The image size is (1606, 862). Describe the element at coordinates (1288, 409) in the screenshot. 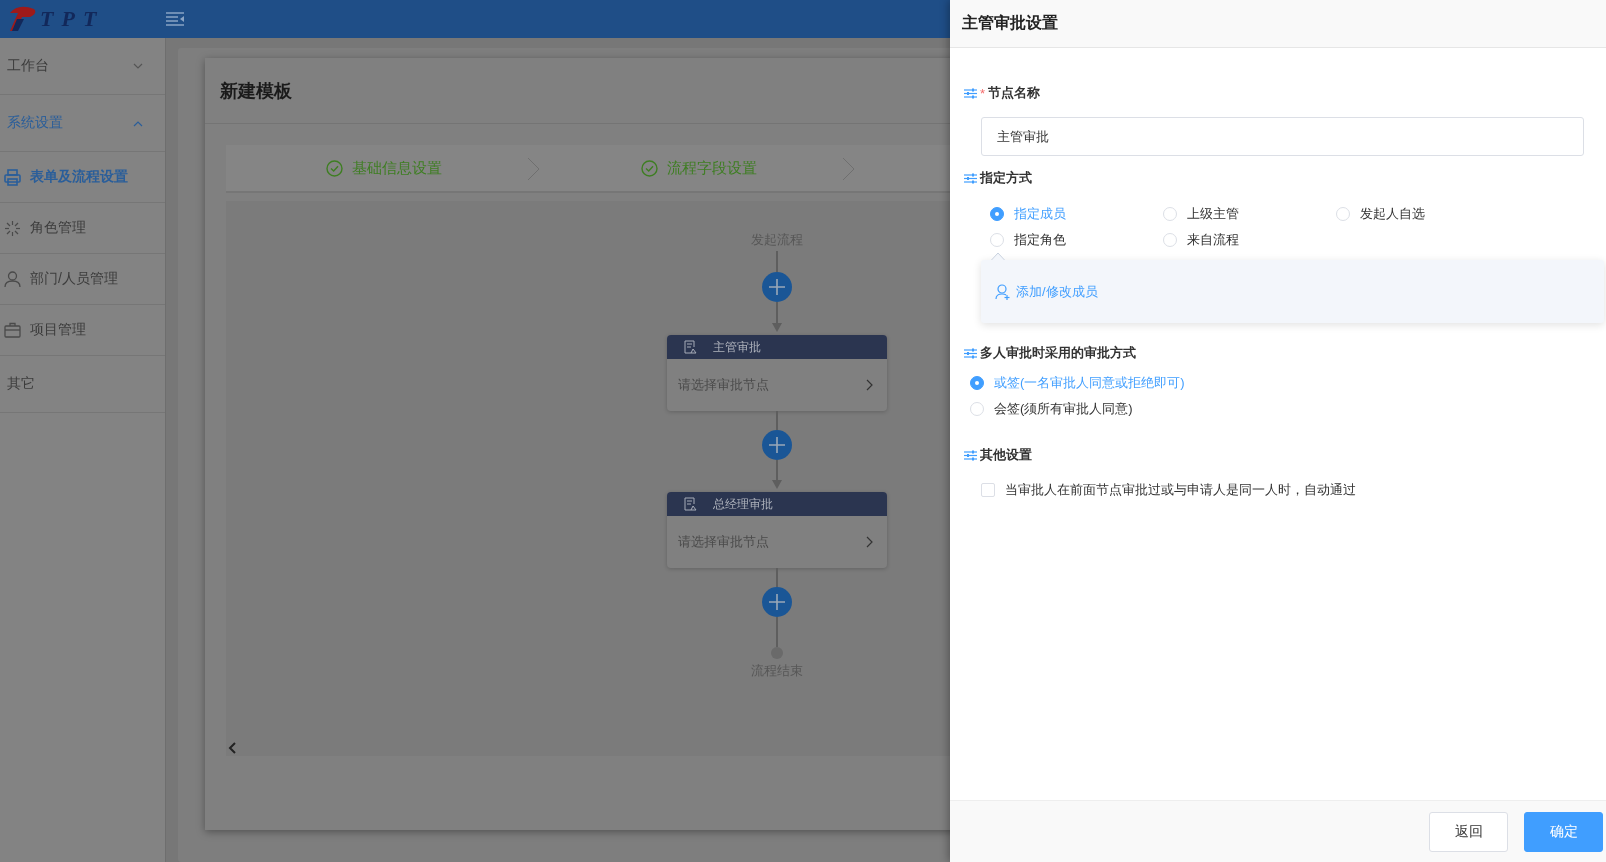

I see `radio-option: 会签(须所有审批人同意)` at that location.